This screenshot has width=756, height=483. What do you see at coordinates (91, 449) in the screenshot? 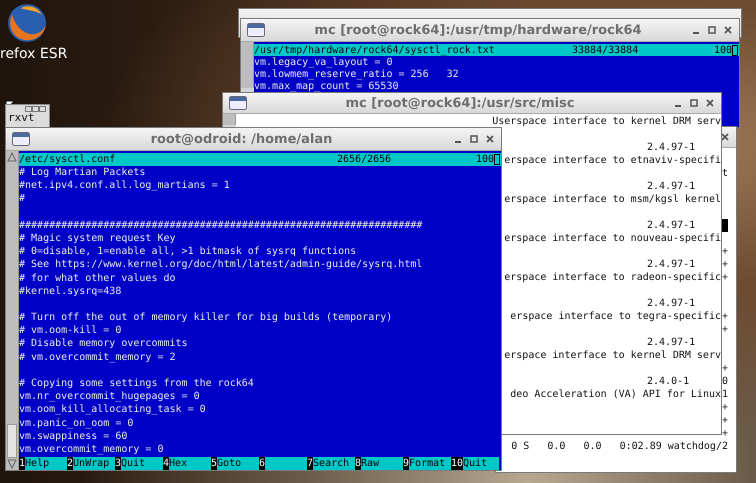
I see `code-line: vm.overcommit_memory = 0` at bounding box center [91, 449].